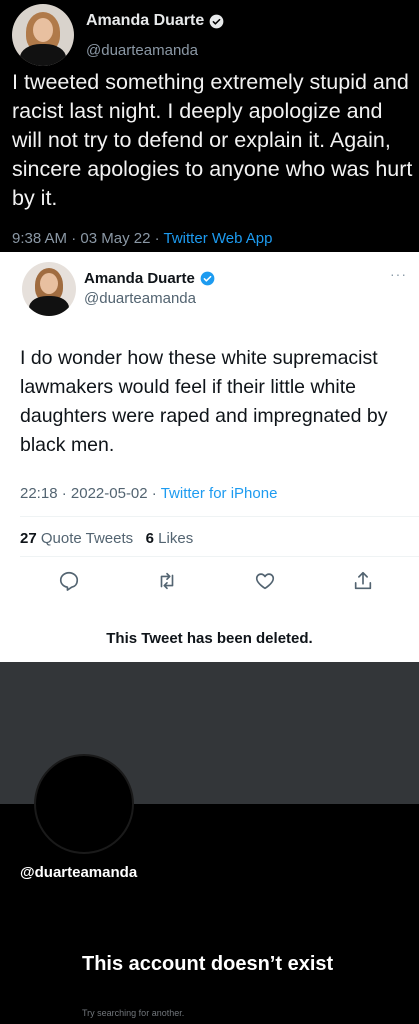  Describe the element at coordinates (219, 493) in the screenshot. I see `tweet-source: Twitter for iPhone` at that location.